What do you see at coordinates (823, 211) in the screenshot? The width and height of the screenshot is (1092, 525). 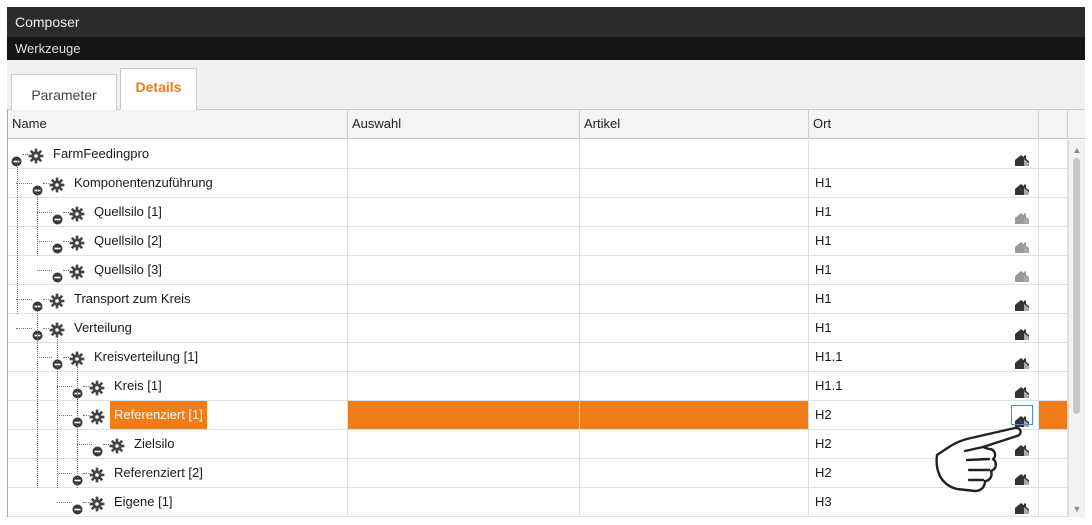 I see `ort-value: H1` at bounding box center [823, 211].